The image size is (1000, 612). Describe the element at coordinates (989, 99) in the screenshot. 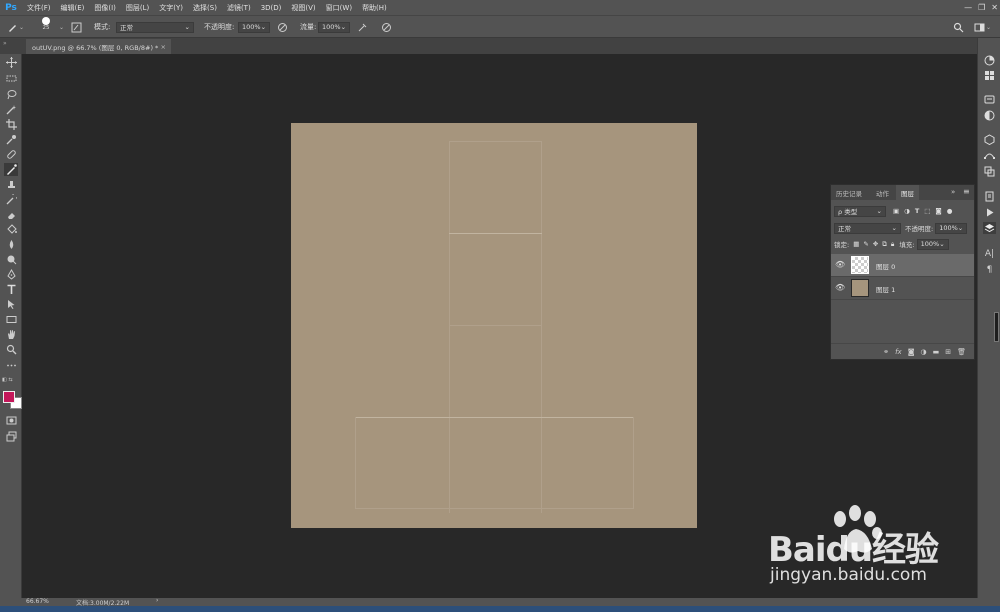

I see `libraries-panel-icon` at that location.